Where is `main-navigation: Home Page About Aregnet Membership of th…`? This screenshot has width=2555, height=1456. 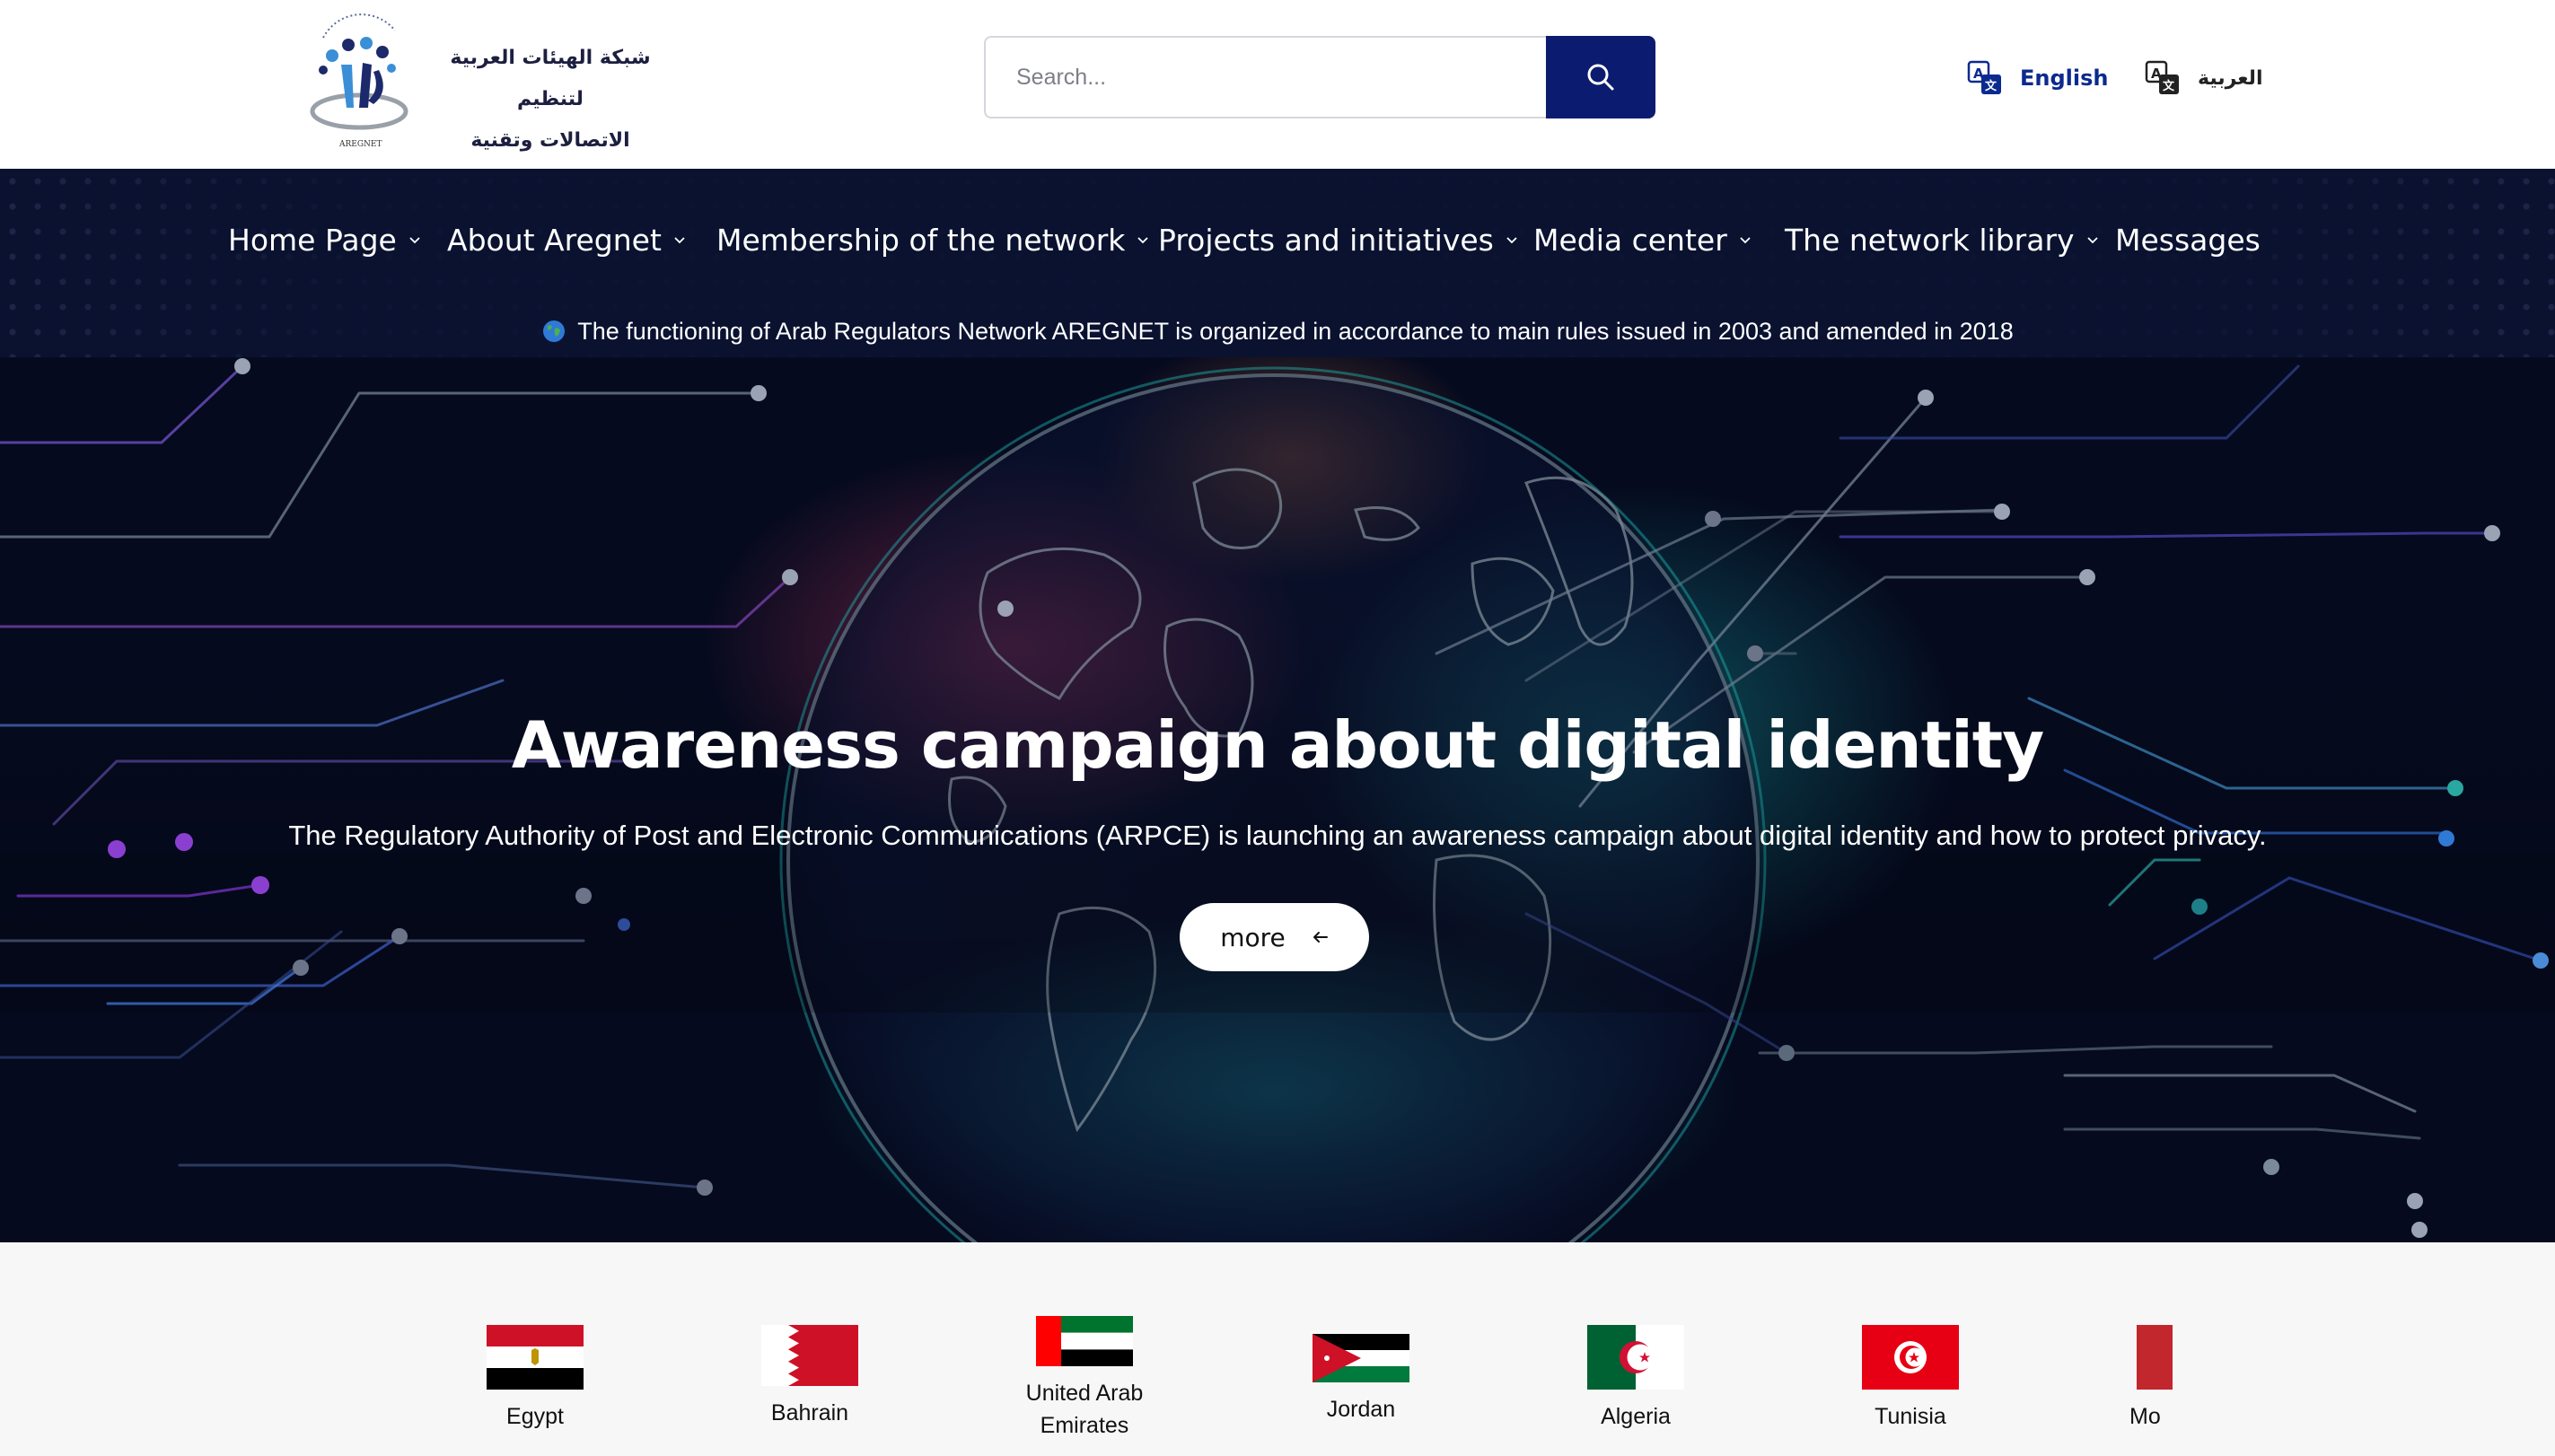 main-navigation: Home Page About Aregnet Membership of th… is located at coordinates (1277, 263).